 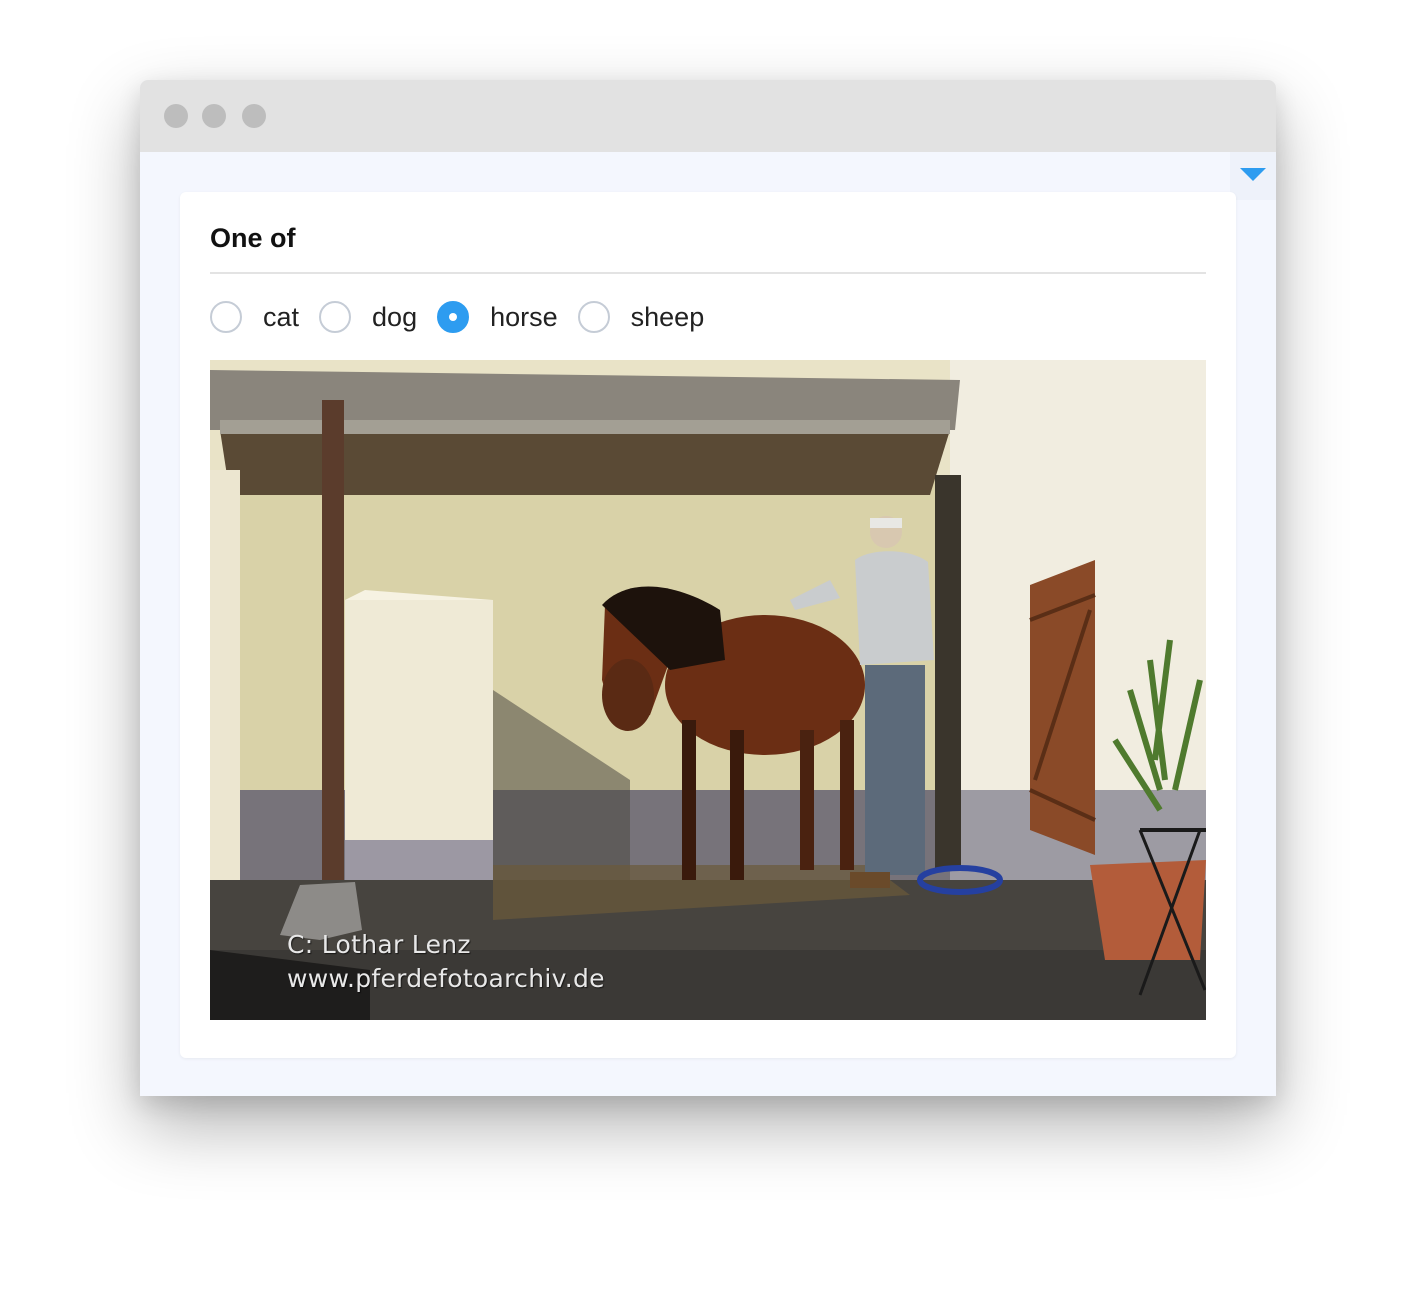 I want to click on caret-down-icon, so click(x=1253, y=174).